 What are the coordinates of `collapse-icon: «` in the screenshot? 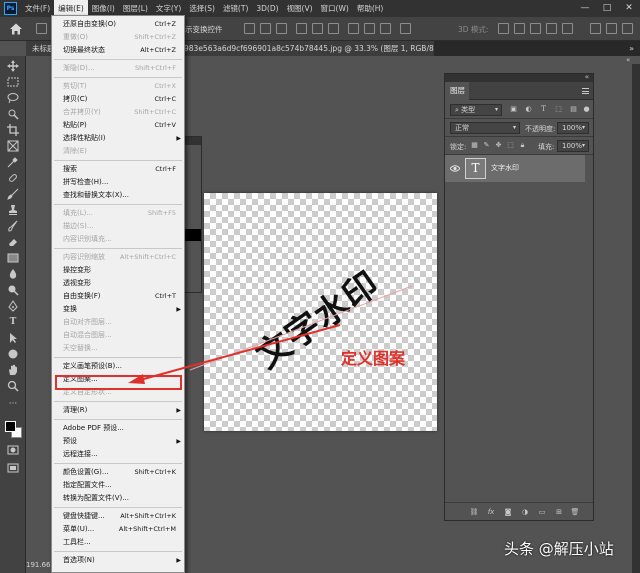 It's located at (587, 77).